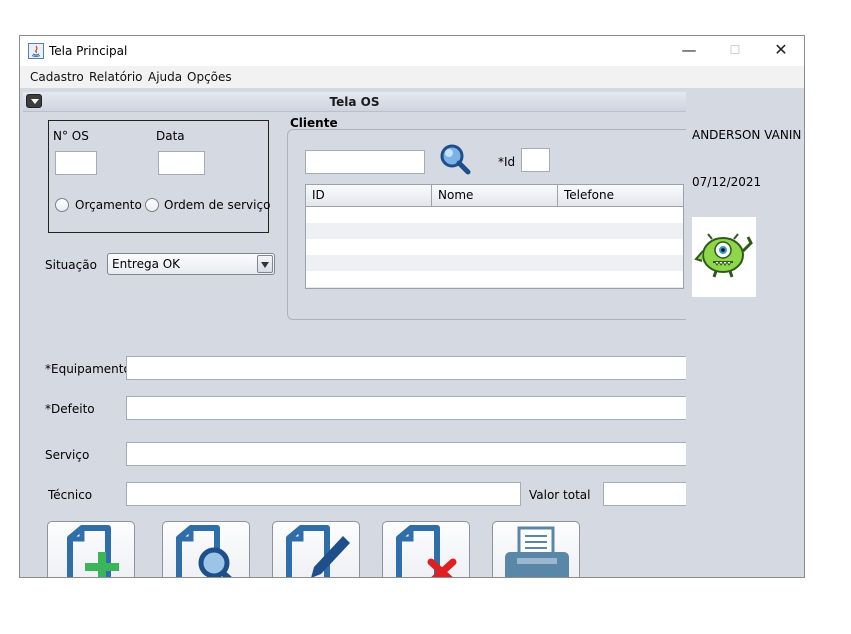  Describe the element at coordinates (314, 123) in the screenshot. I see `client-panel-title: Cliente` at that location.